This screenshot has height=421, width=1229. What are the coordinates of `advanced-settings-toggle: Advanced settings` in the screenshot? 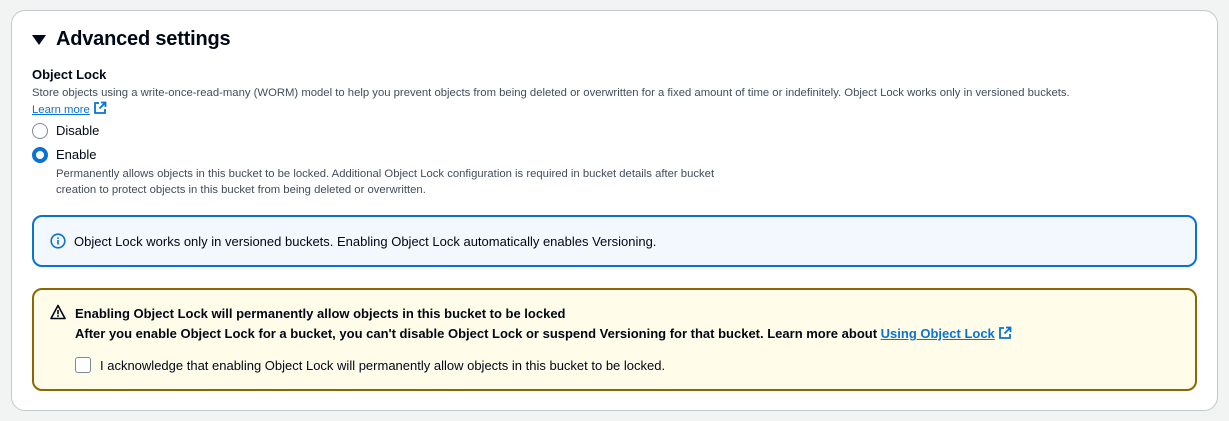 It's located at (131, 39).